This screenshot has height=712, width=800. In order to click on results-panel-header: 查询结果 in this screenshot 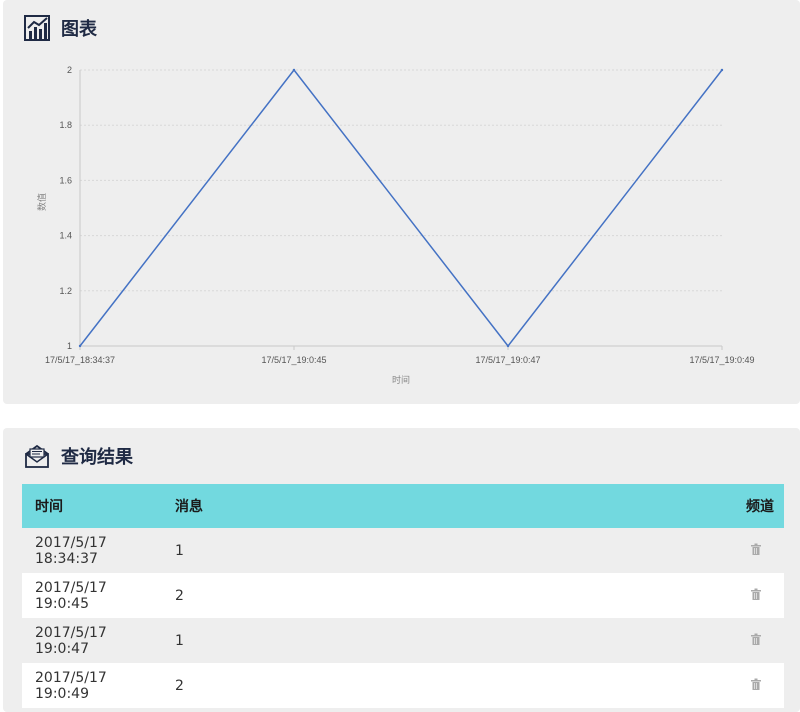, I will do `click(78, 456)`.